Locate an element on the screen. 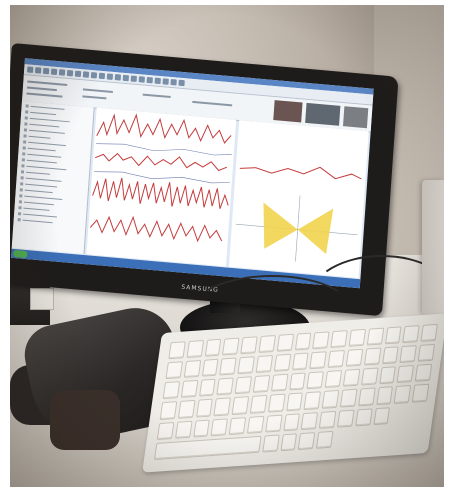 The height and width of the screenshot is (493, 454). analysis-trace is located at coordinates (300, 173).